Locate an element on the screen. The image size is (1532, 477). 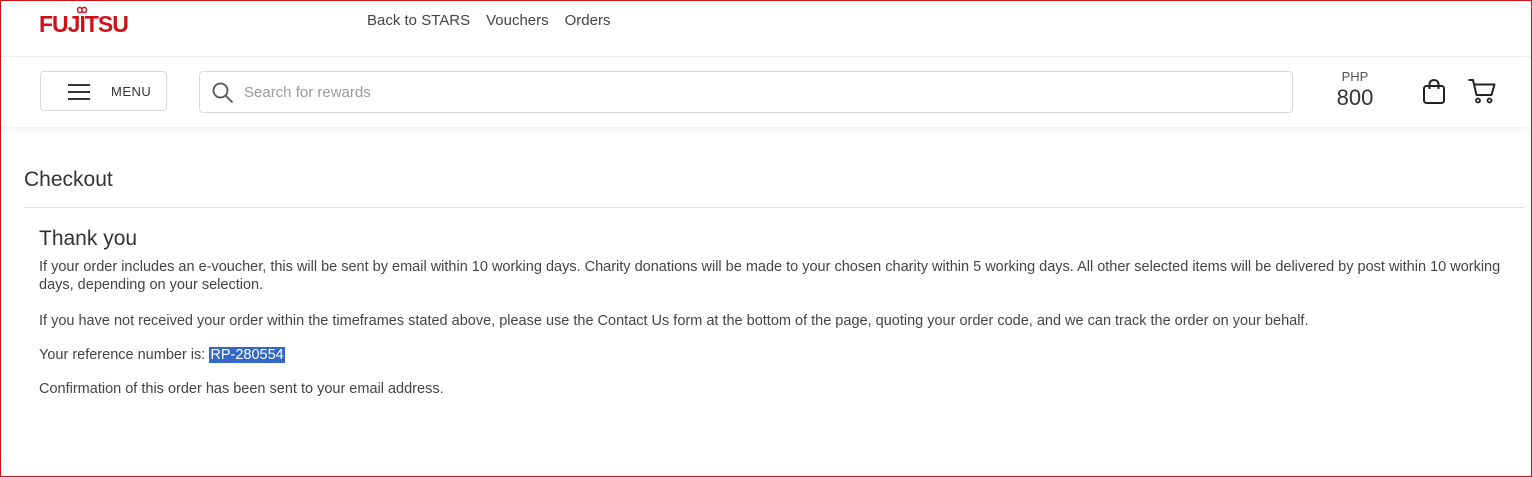
fujitsu-logo: FUJITSU is located at coordinates (84, 25).